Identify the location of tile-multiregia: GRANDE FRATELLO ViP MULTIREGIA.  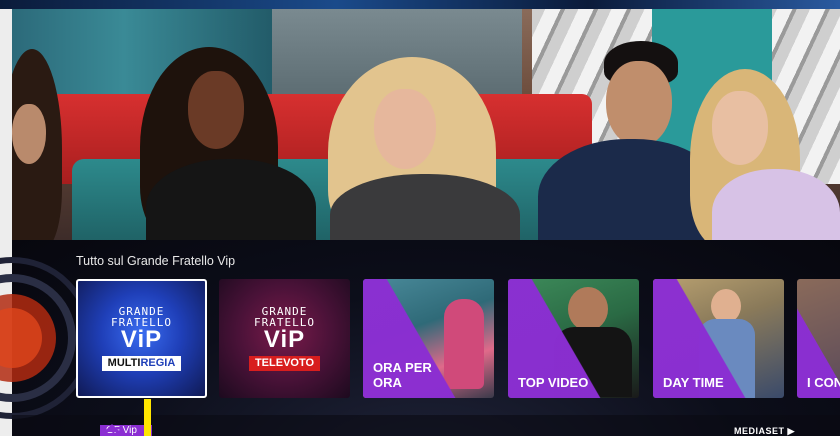
(141, 338).